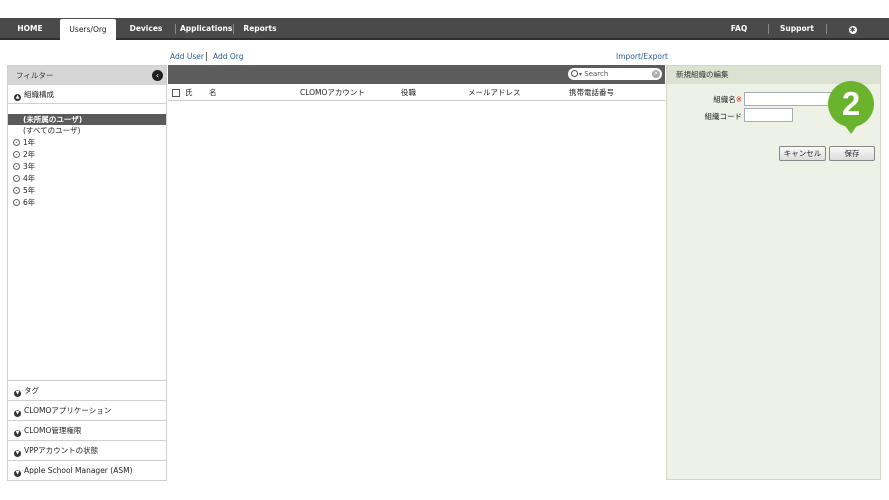  What do you see at coordinates (29, 154) in the screenshot?
I see `tree-item-label: 2年` at bounding box center [29, 154].